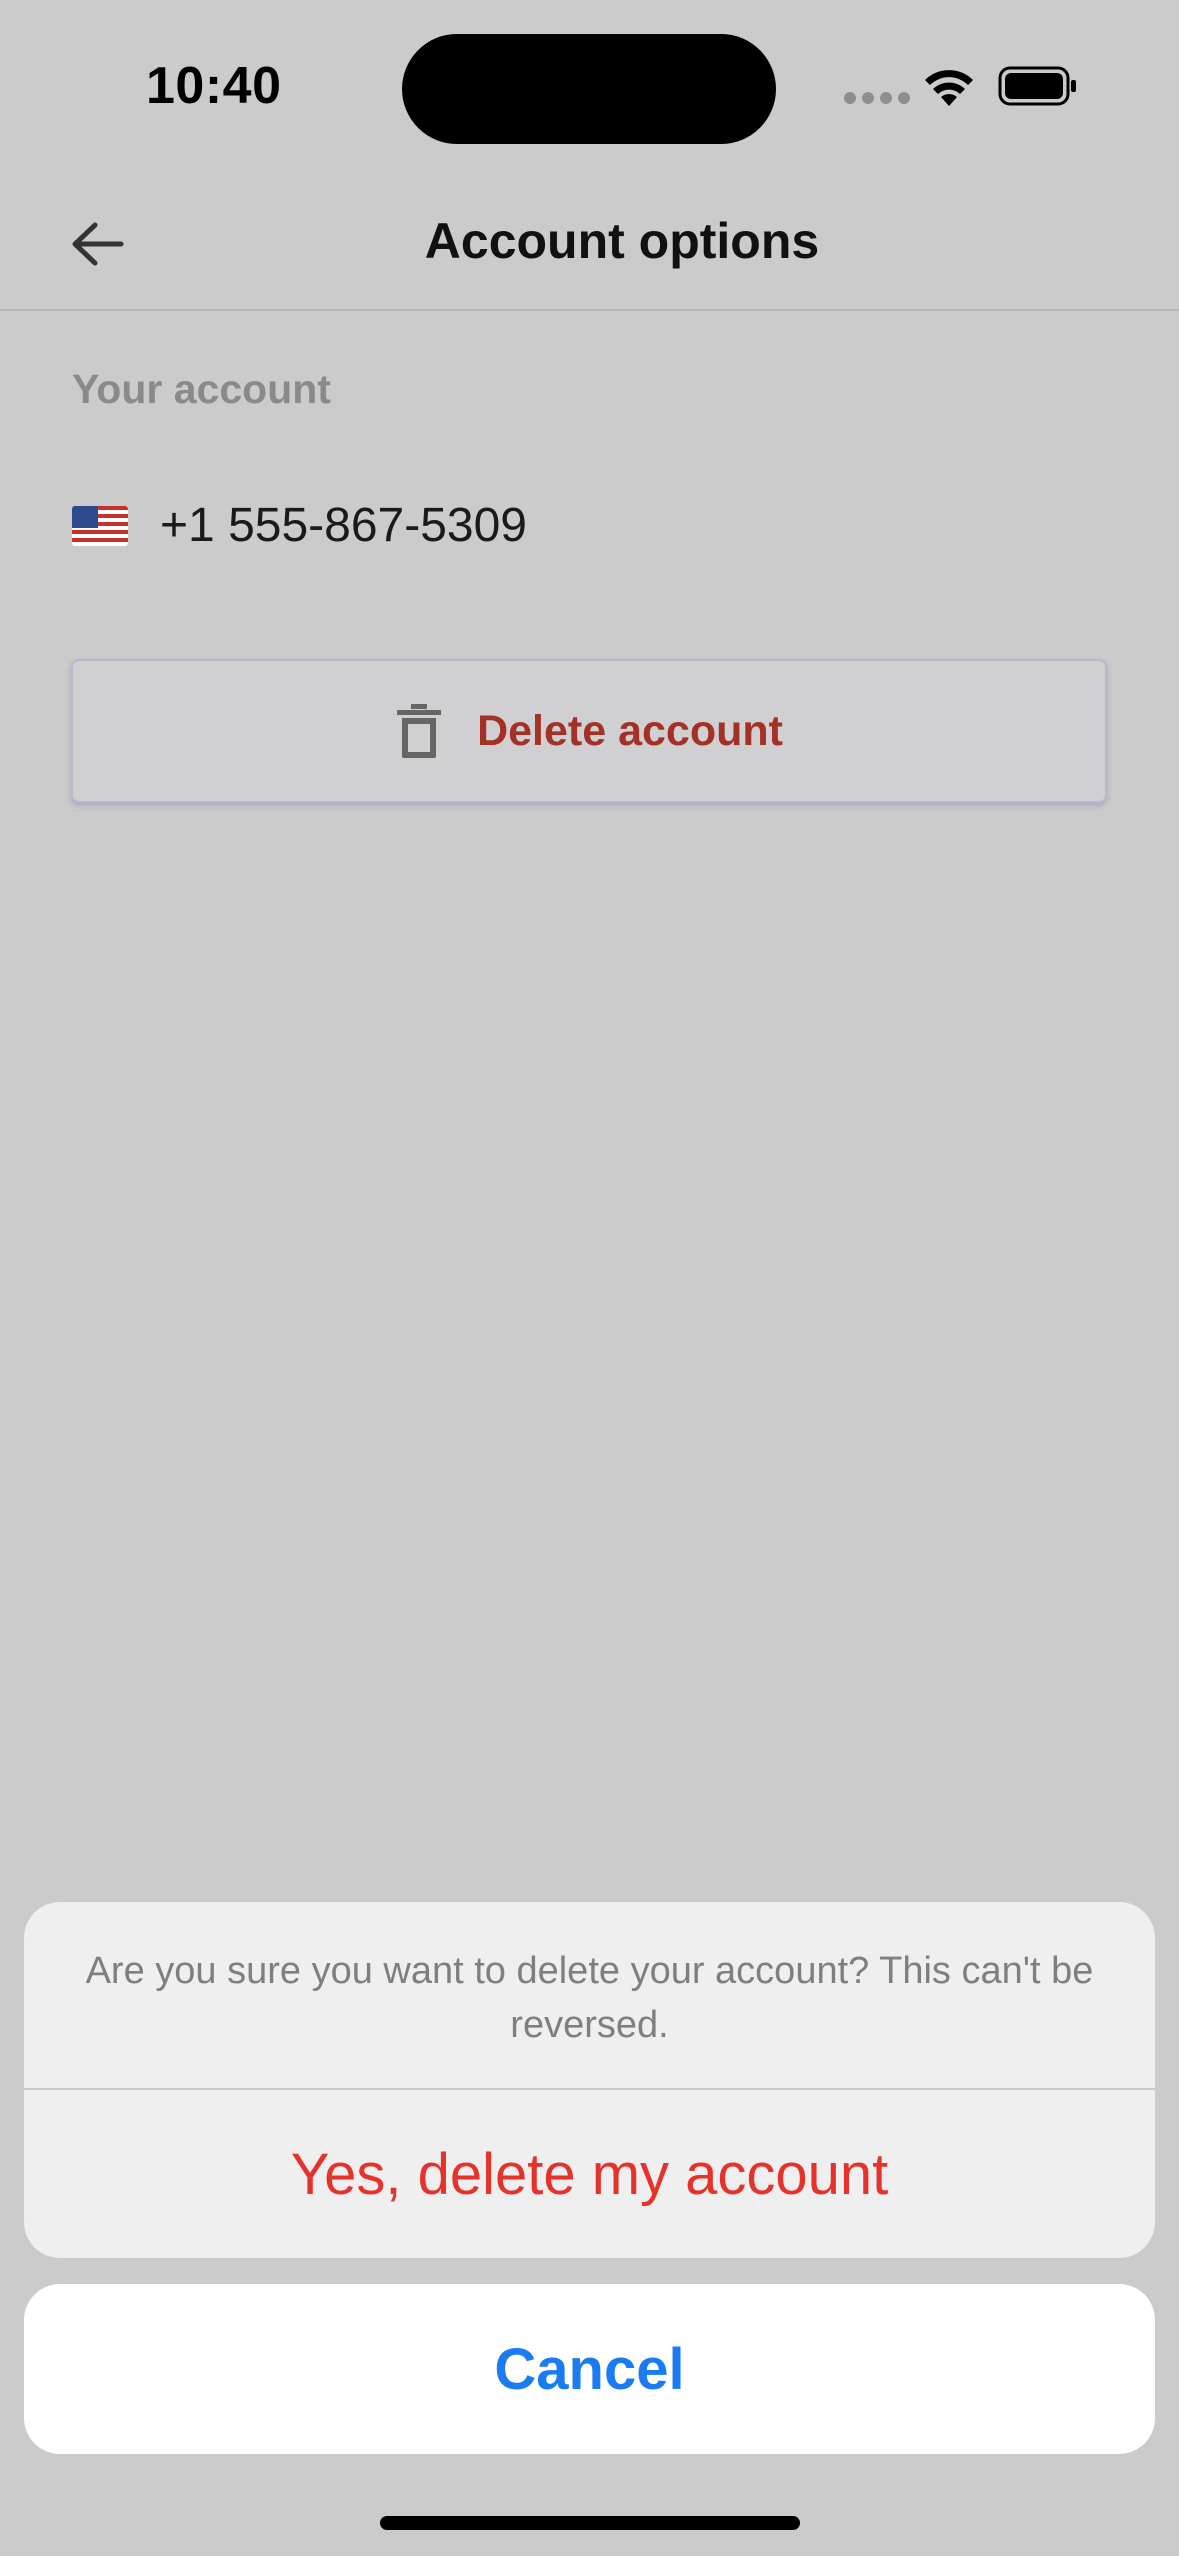 This screenshot has width=1179, height=2556. What do you see at coordinates (589, 89) in the screenshot?
I see `dynamic-island` at bounding box center [589, 89].